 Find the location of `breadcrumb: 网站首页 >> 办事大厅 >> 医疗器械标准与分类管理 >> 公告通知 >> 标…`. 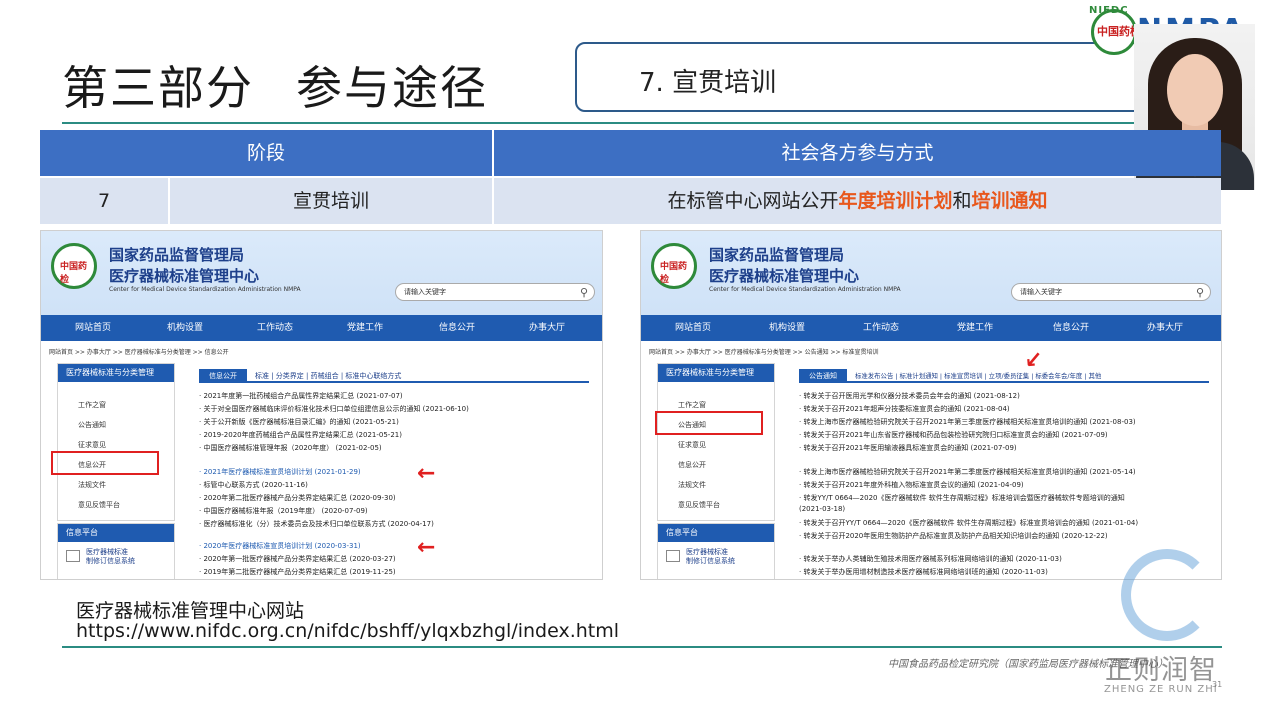

breadcrumb: 网站首页 >> 办事大厅 >> 医疗器械标准与分类管理 >> 公告通知 >> 标… is located at coordinates (764, 352).